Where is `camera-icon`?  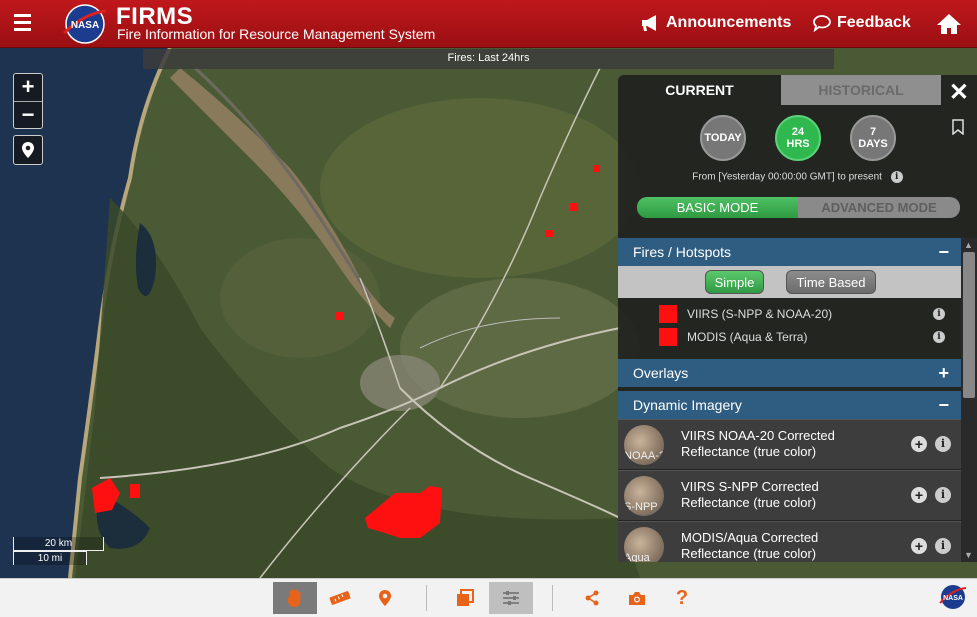
camera-icon is located at coordinates (637, 598).